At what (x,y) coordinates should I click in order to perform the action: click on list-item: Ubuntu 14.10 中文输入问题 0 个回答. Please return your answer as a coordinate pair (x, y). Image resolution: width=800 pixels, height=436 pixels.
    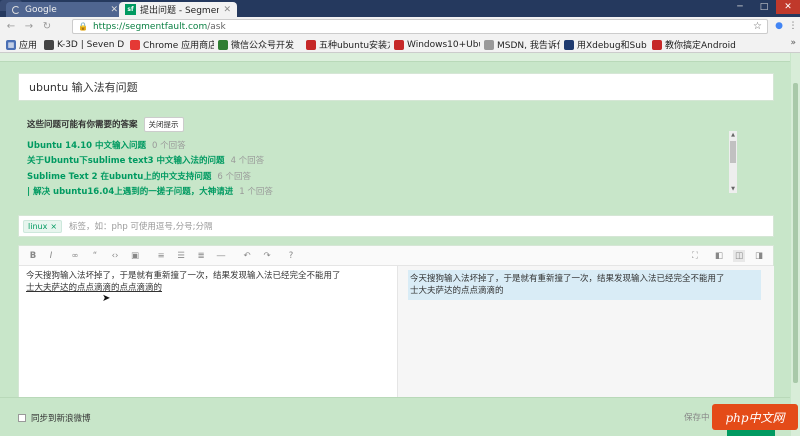
    Looking at the image, I should click on (397, 145).